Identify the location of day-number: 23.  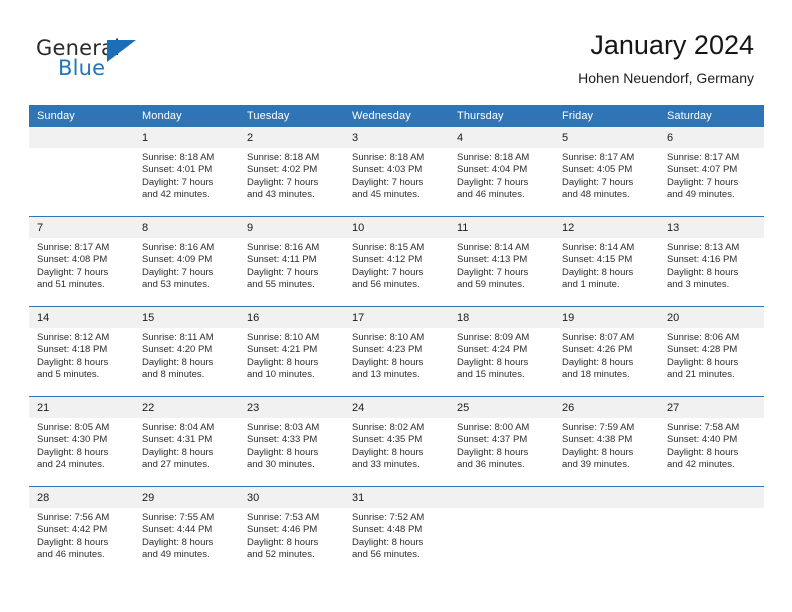
(291, 407).